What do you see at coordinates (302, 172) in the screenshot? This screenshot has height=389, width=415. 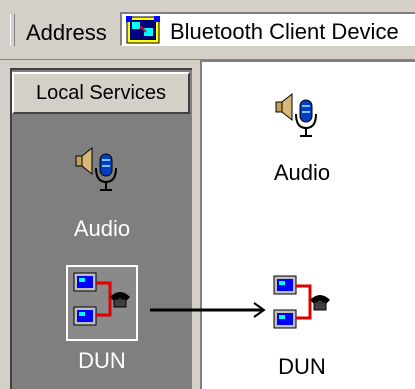 I see `right-audio-label: Audio` at bounding box center [302, 172].